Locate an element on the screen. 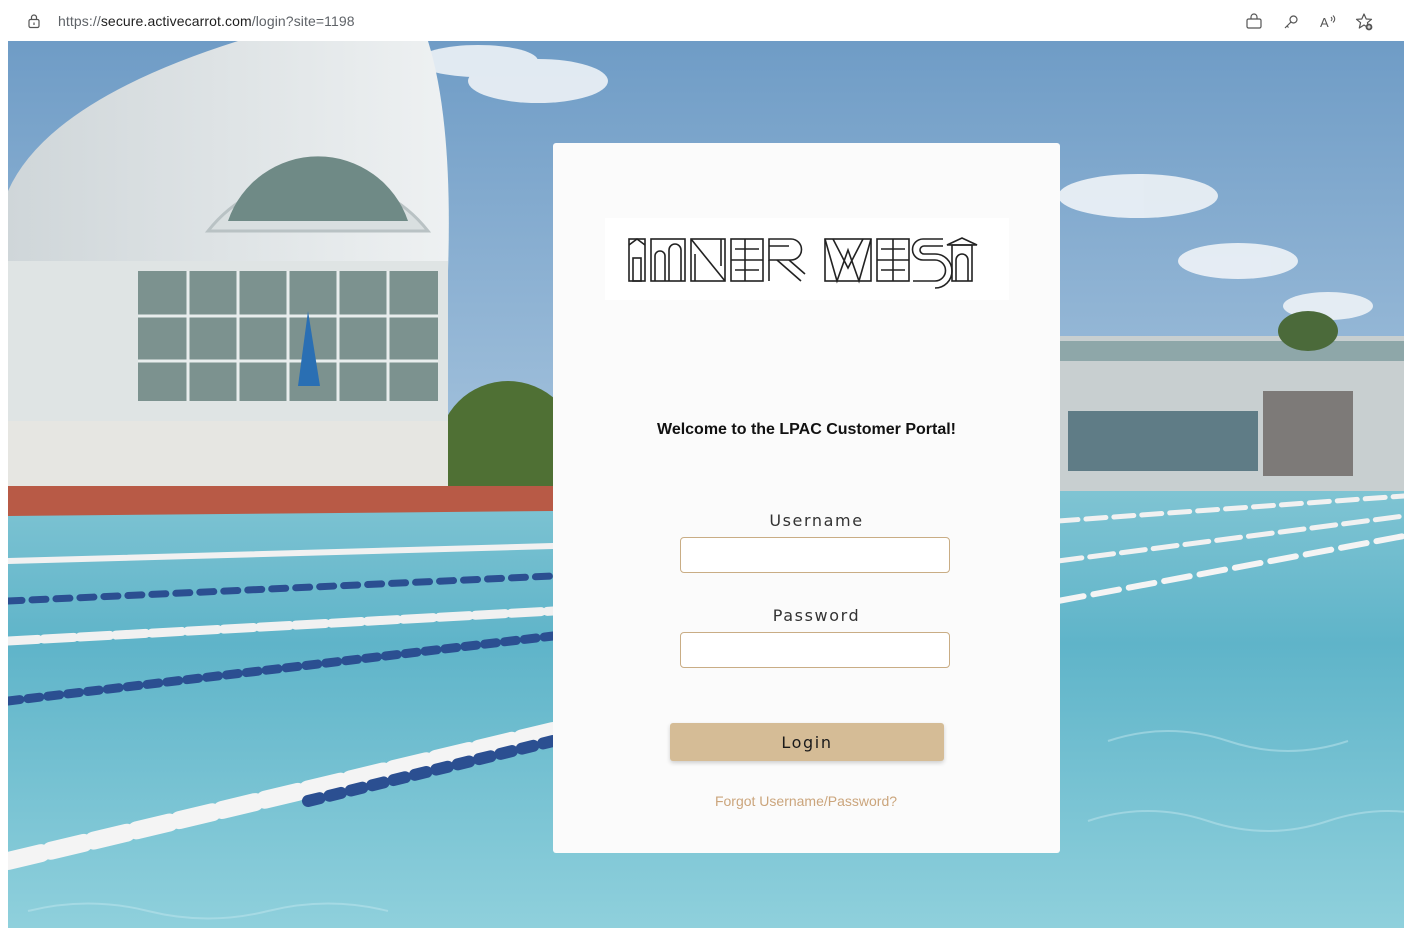 The image size is (1410, 928). url-host: secure.activecarrot.com is located at coordinates (176, 21).